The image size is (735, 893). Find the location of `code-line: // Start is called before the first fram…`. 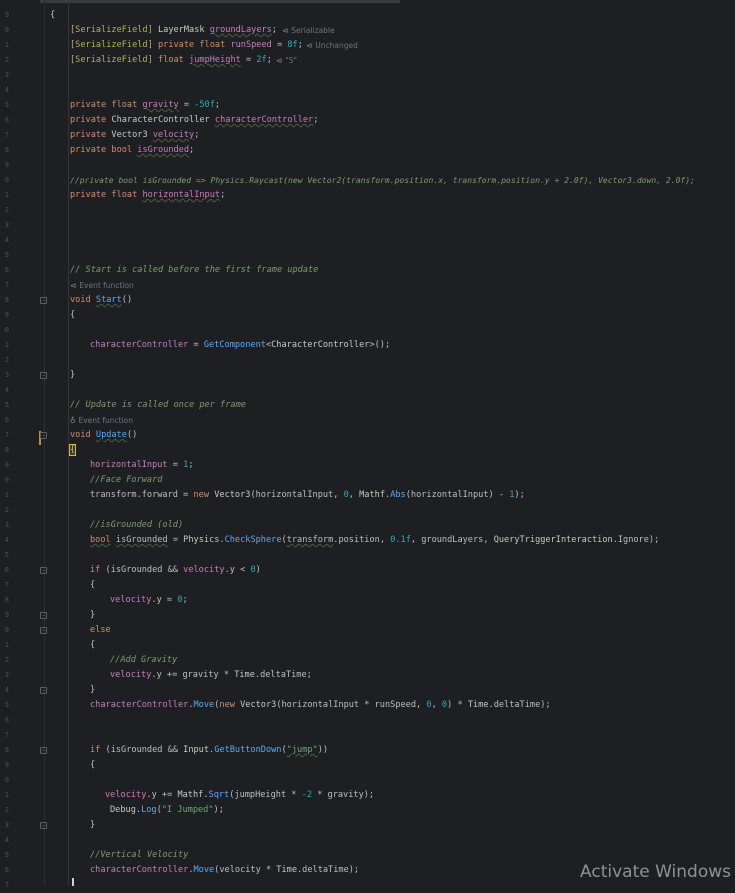

code-line: // Start is called before the first fram… is located at coordinates (194, 270).